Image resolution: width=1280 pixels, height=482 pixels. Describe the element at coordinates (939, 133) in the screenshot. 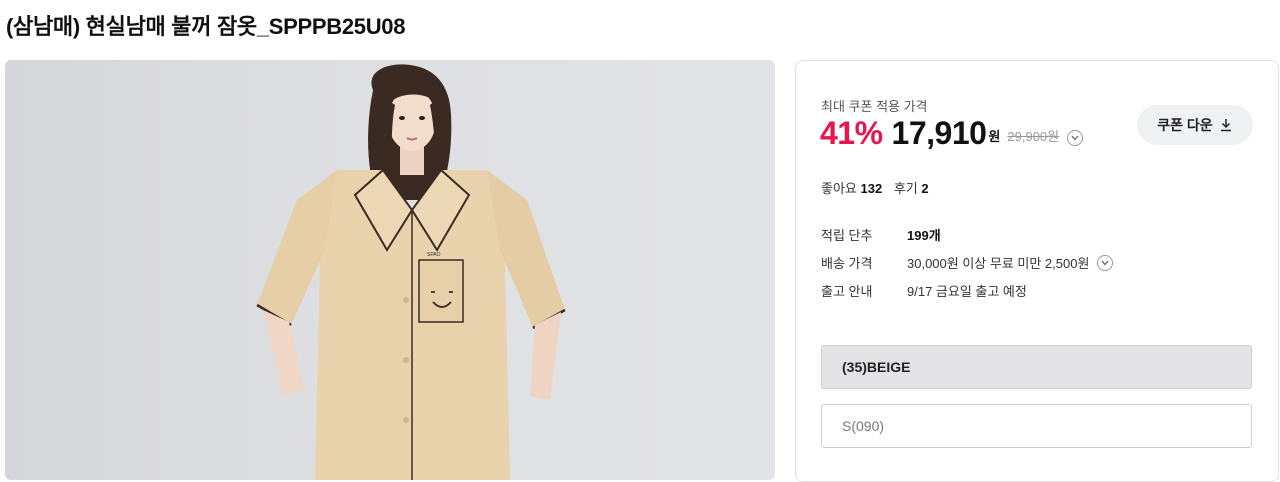

I see `final-price: 17,910` at that location.